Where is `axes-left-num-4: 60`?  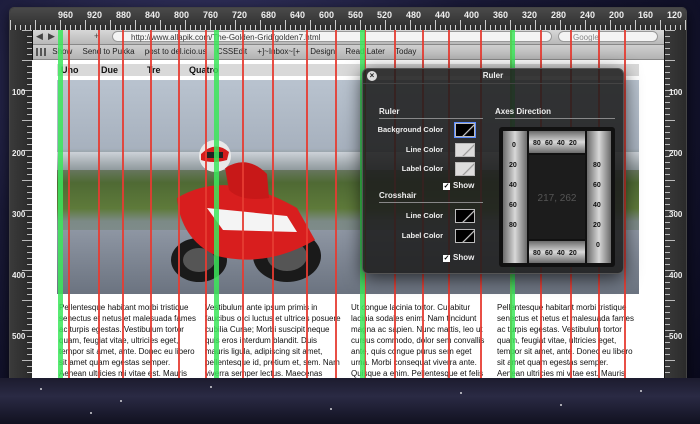
axes-left-num-4: 60 is located at coordinates (513, 205).